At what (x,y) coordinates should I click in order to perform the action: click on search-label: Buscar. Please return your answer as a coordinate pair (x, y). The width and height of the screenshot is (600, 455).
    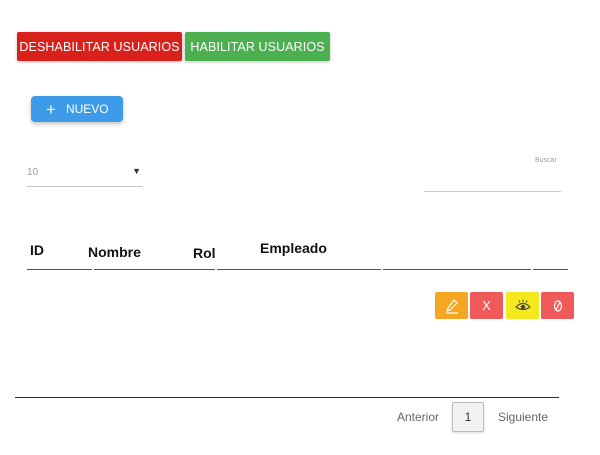
    Looking at the image, I should click on (546, 160).